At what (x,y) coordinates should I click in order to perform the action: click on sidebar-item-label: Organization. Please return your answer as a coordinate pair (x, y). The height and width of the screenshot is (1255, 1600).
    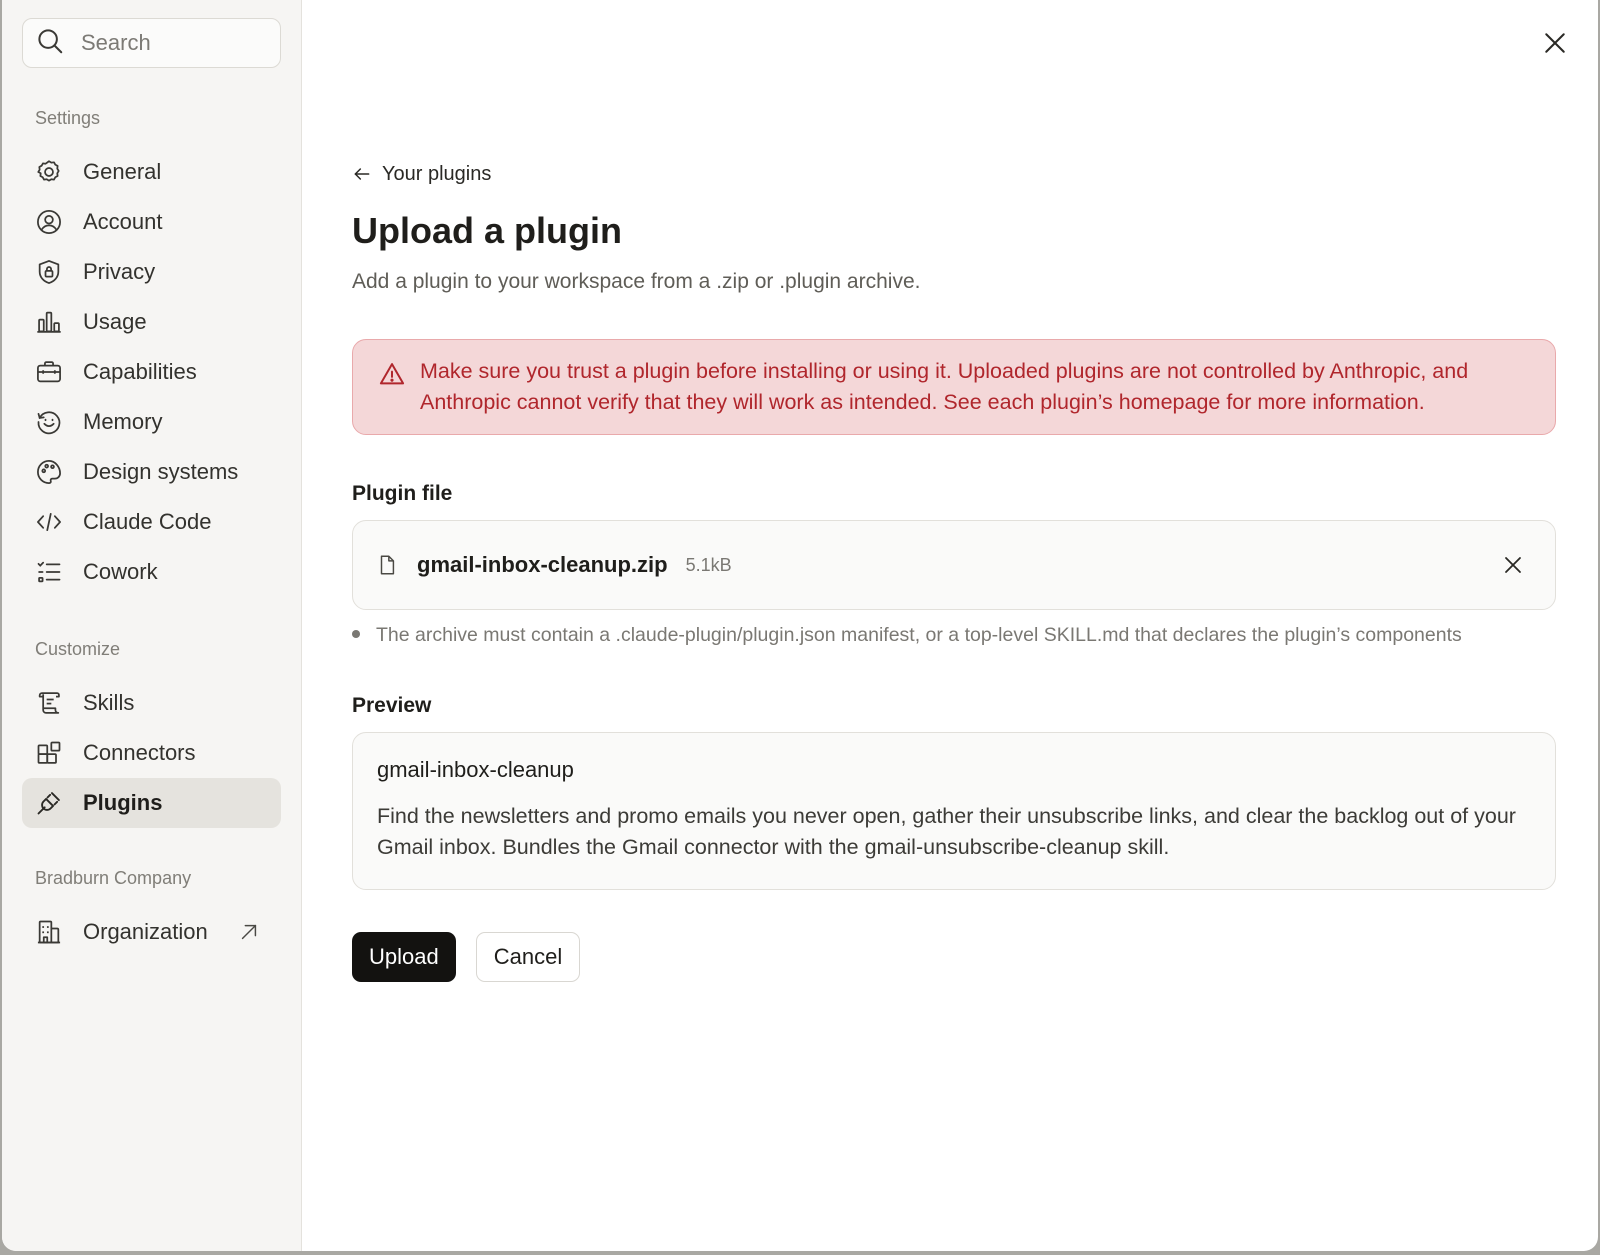
    Looking at the image, I should click on (145, 931).